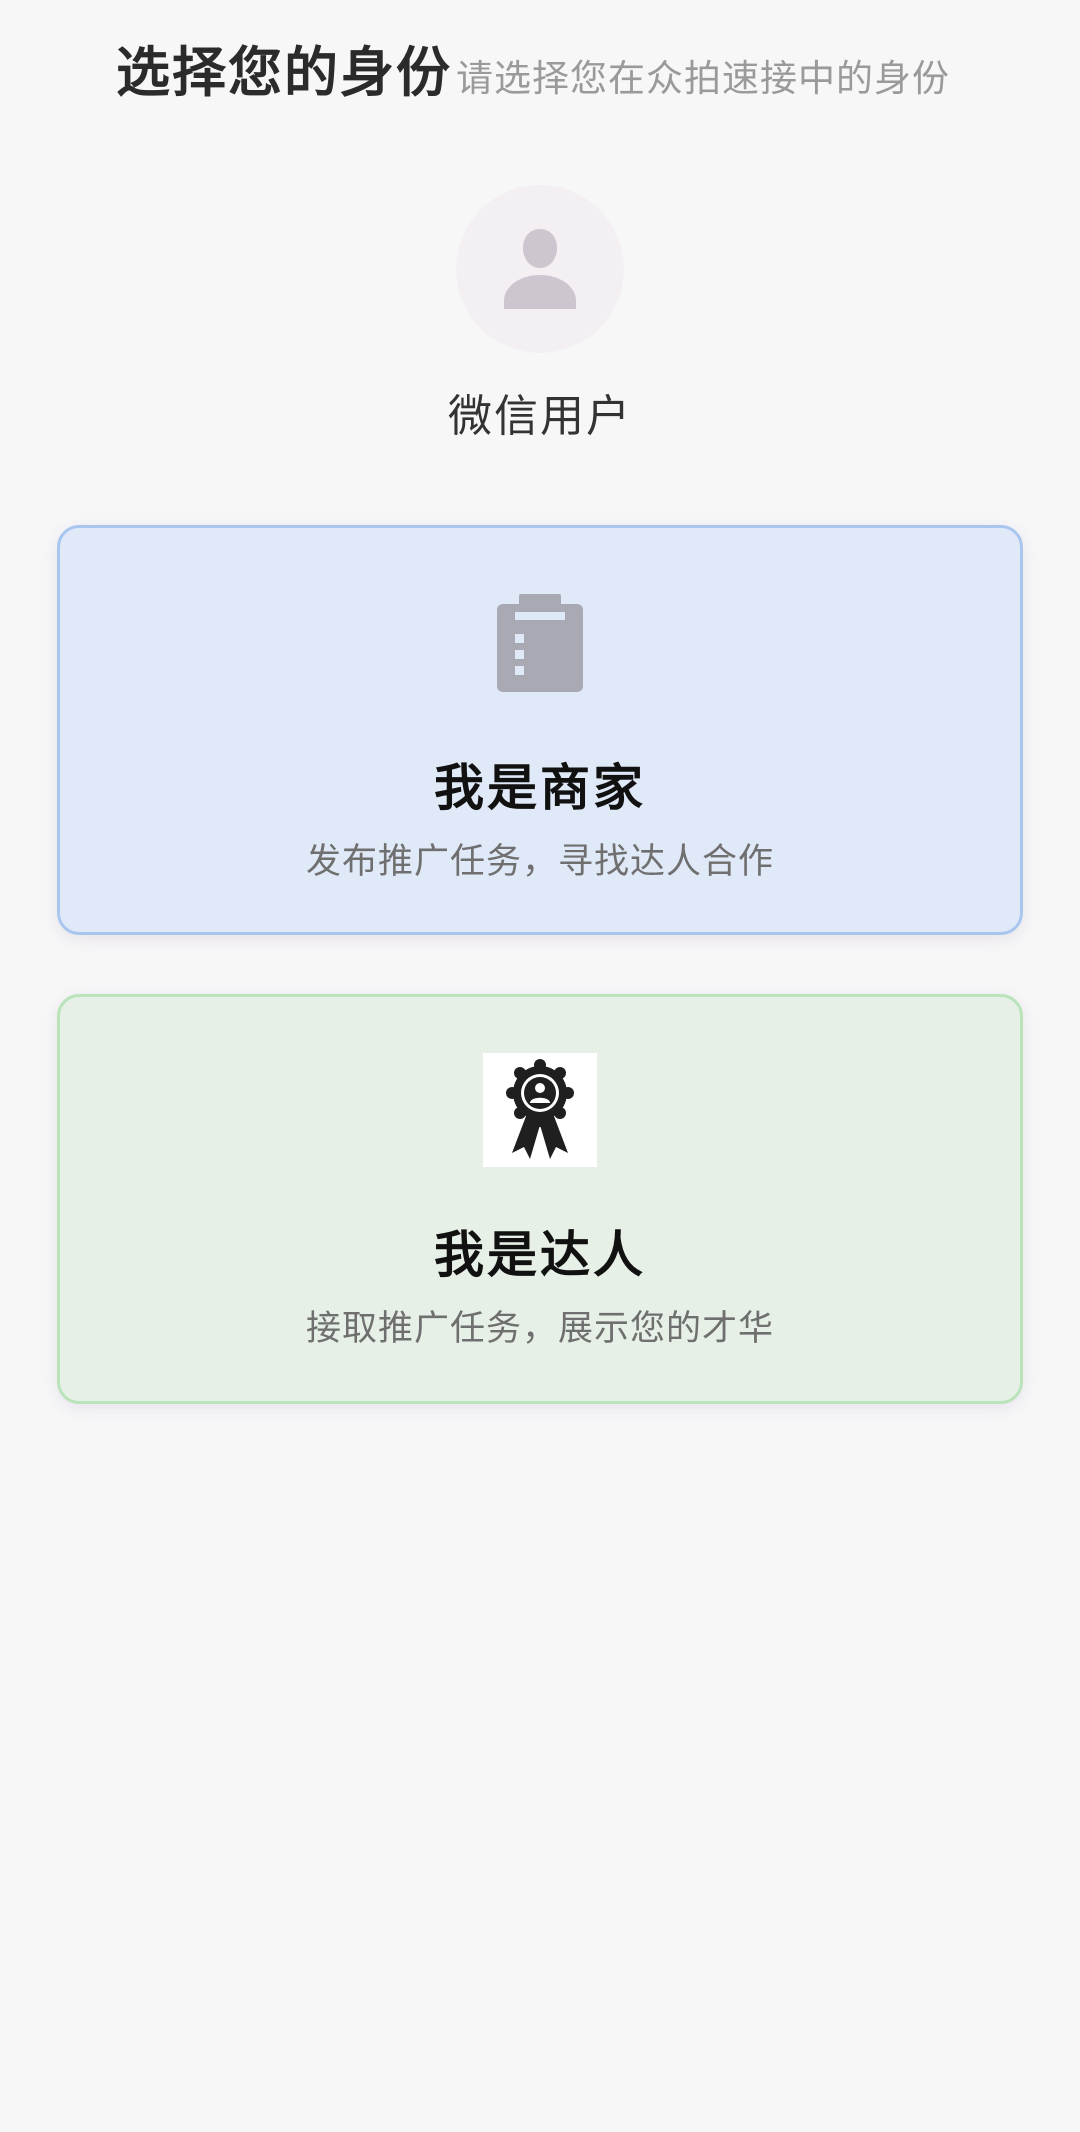  I want to click on avatar, so click(540, 269).